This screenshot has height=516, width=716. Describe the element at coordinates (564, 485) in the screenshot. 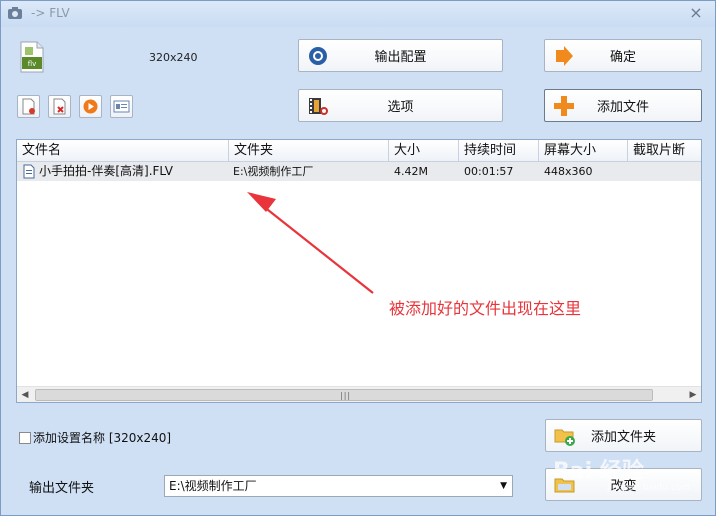

I see `folder-icon` at that location.